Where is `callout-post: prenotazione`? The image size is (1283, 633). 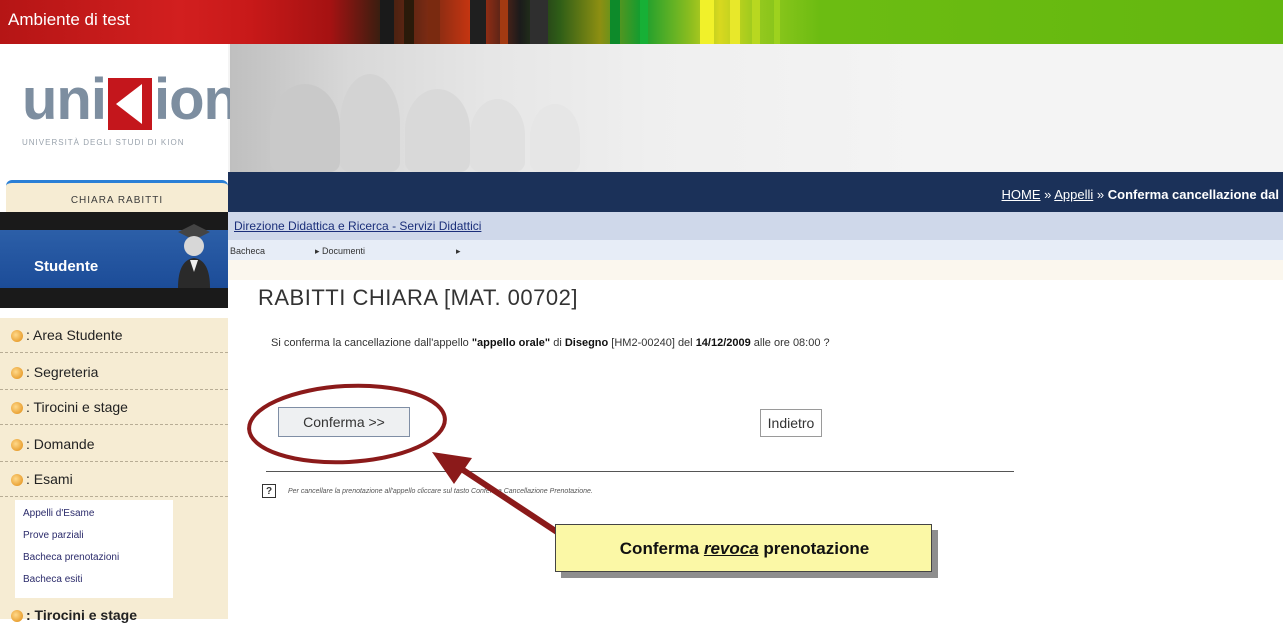 callout-post: prenotazione is located at coordinates (814, 548).